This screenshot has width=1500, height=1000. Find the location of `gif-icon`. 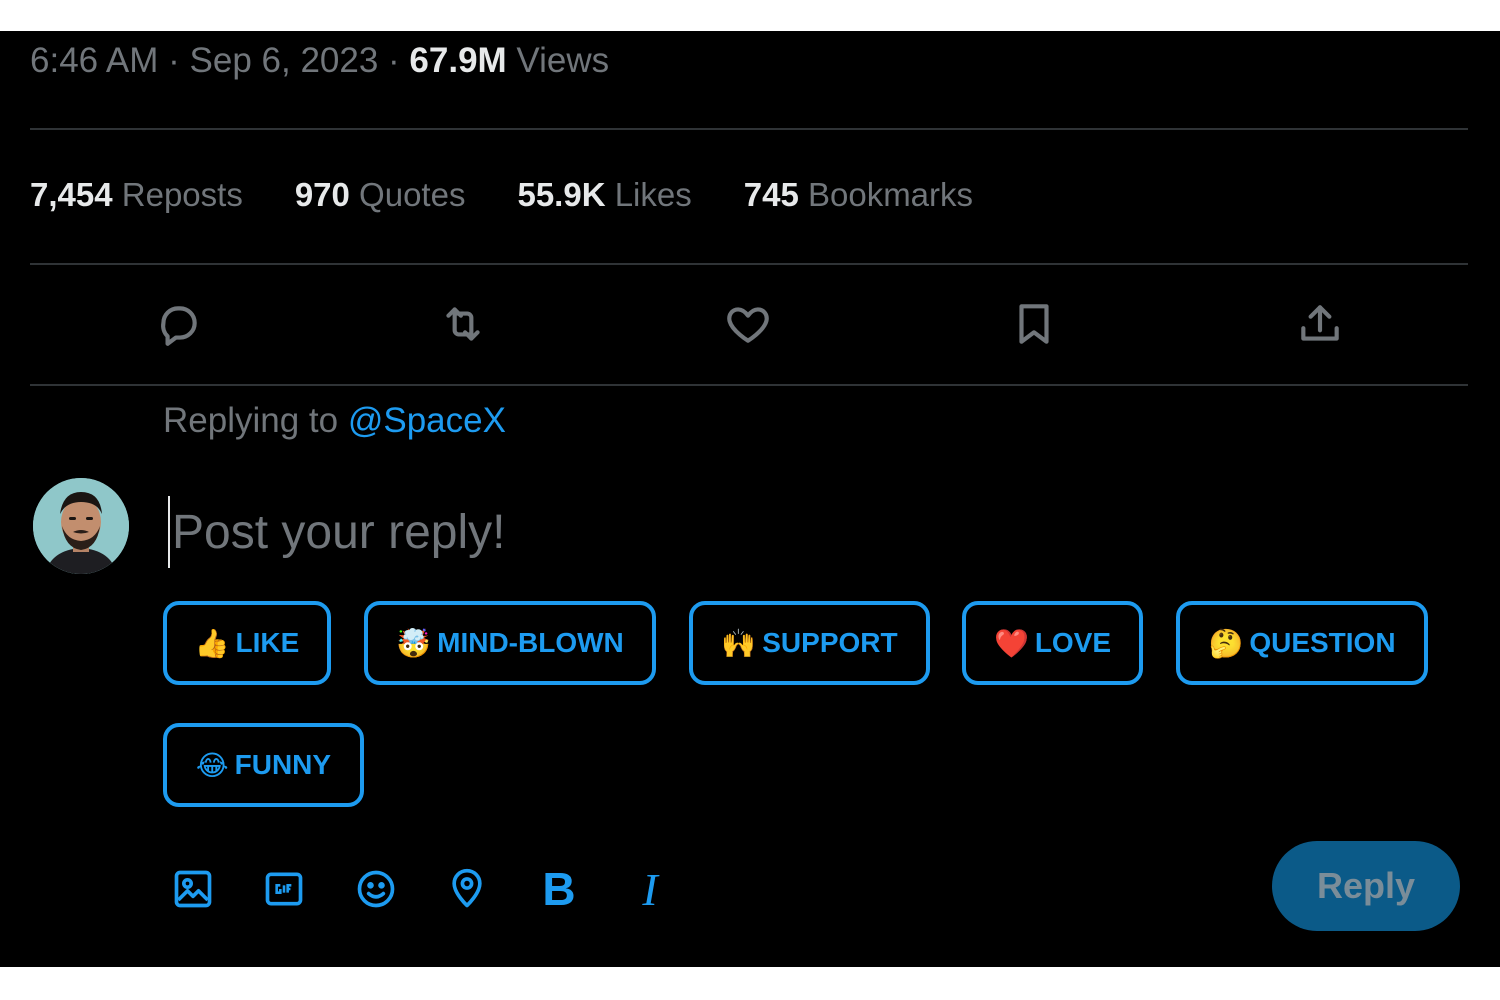

gif-icon is located at coordinates (284, 889).